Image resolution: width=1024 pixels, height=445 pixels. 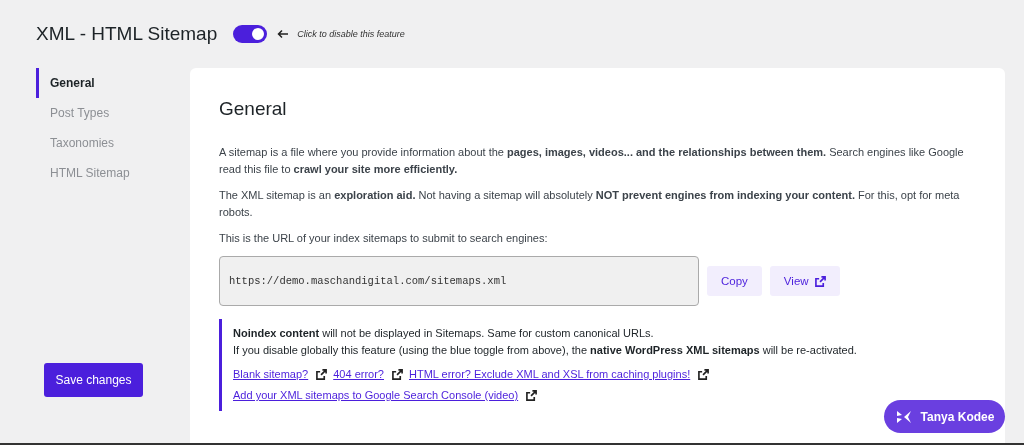 I want to click on description-paragraph: A sitemap is a file where you provide information about the pages, images, videos... and the relationships between them. Search engines like Google read this file to crawl your site more efficiently., so click(x=592, y=161).